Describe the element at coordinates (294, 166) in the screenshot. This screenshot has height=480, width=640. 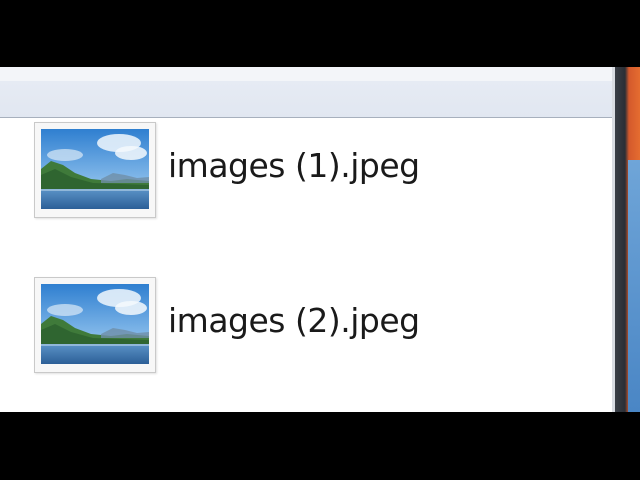
I see `file-name: images (1).jpeg` at that location.